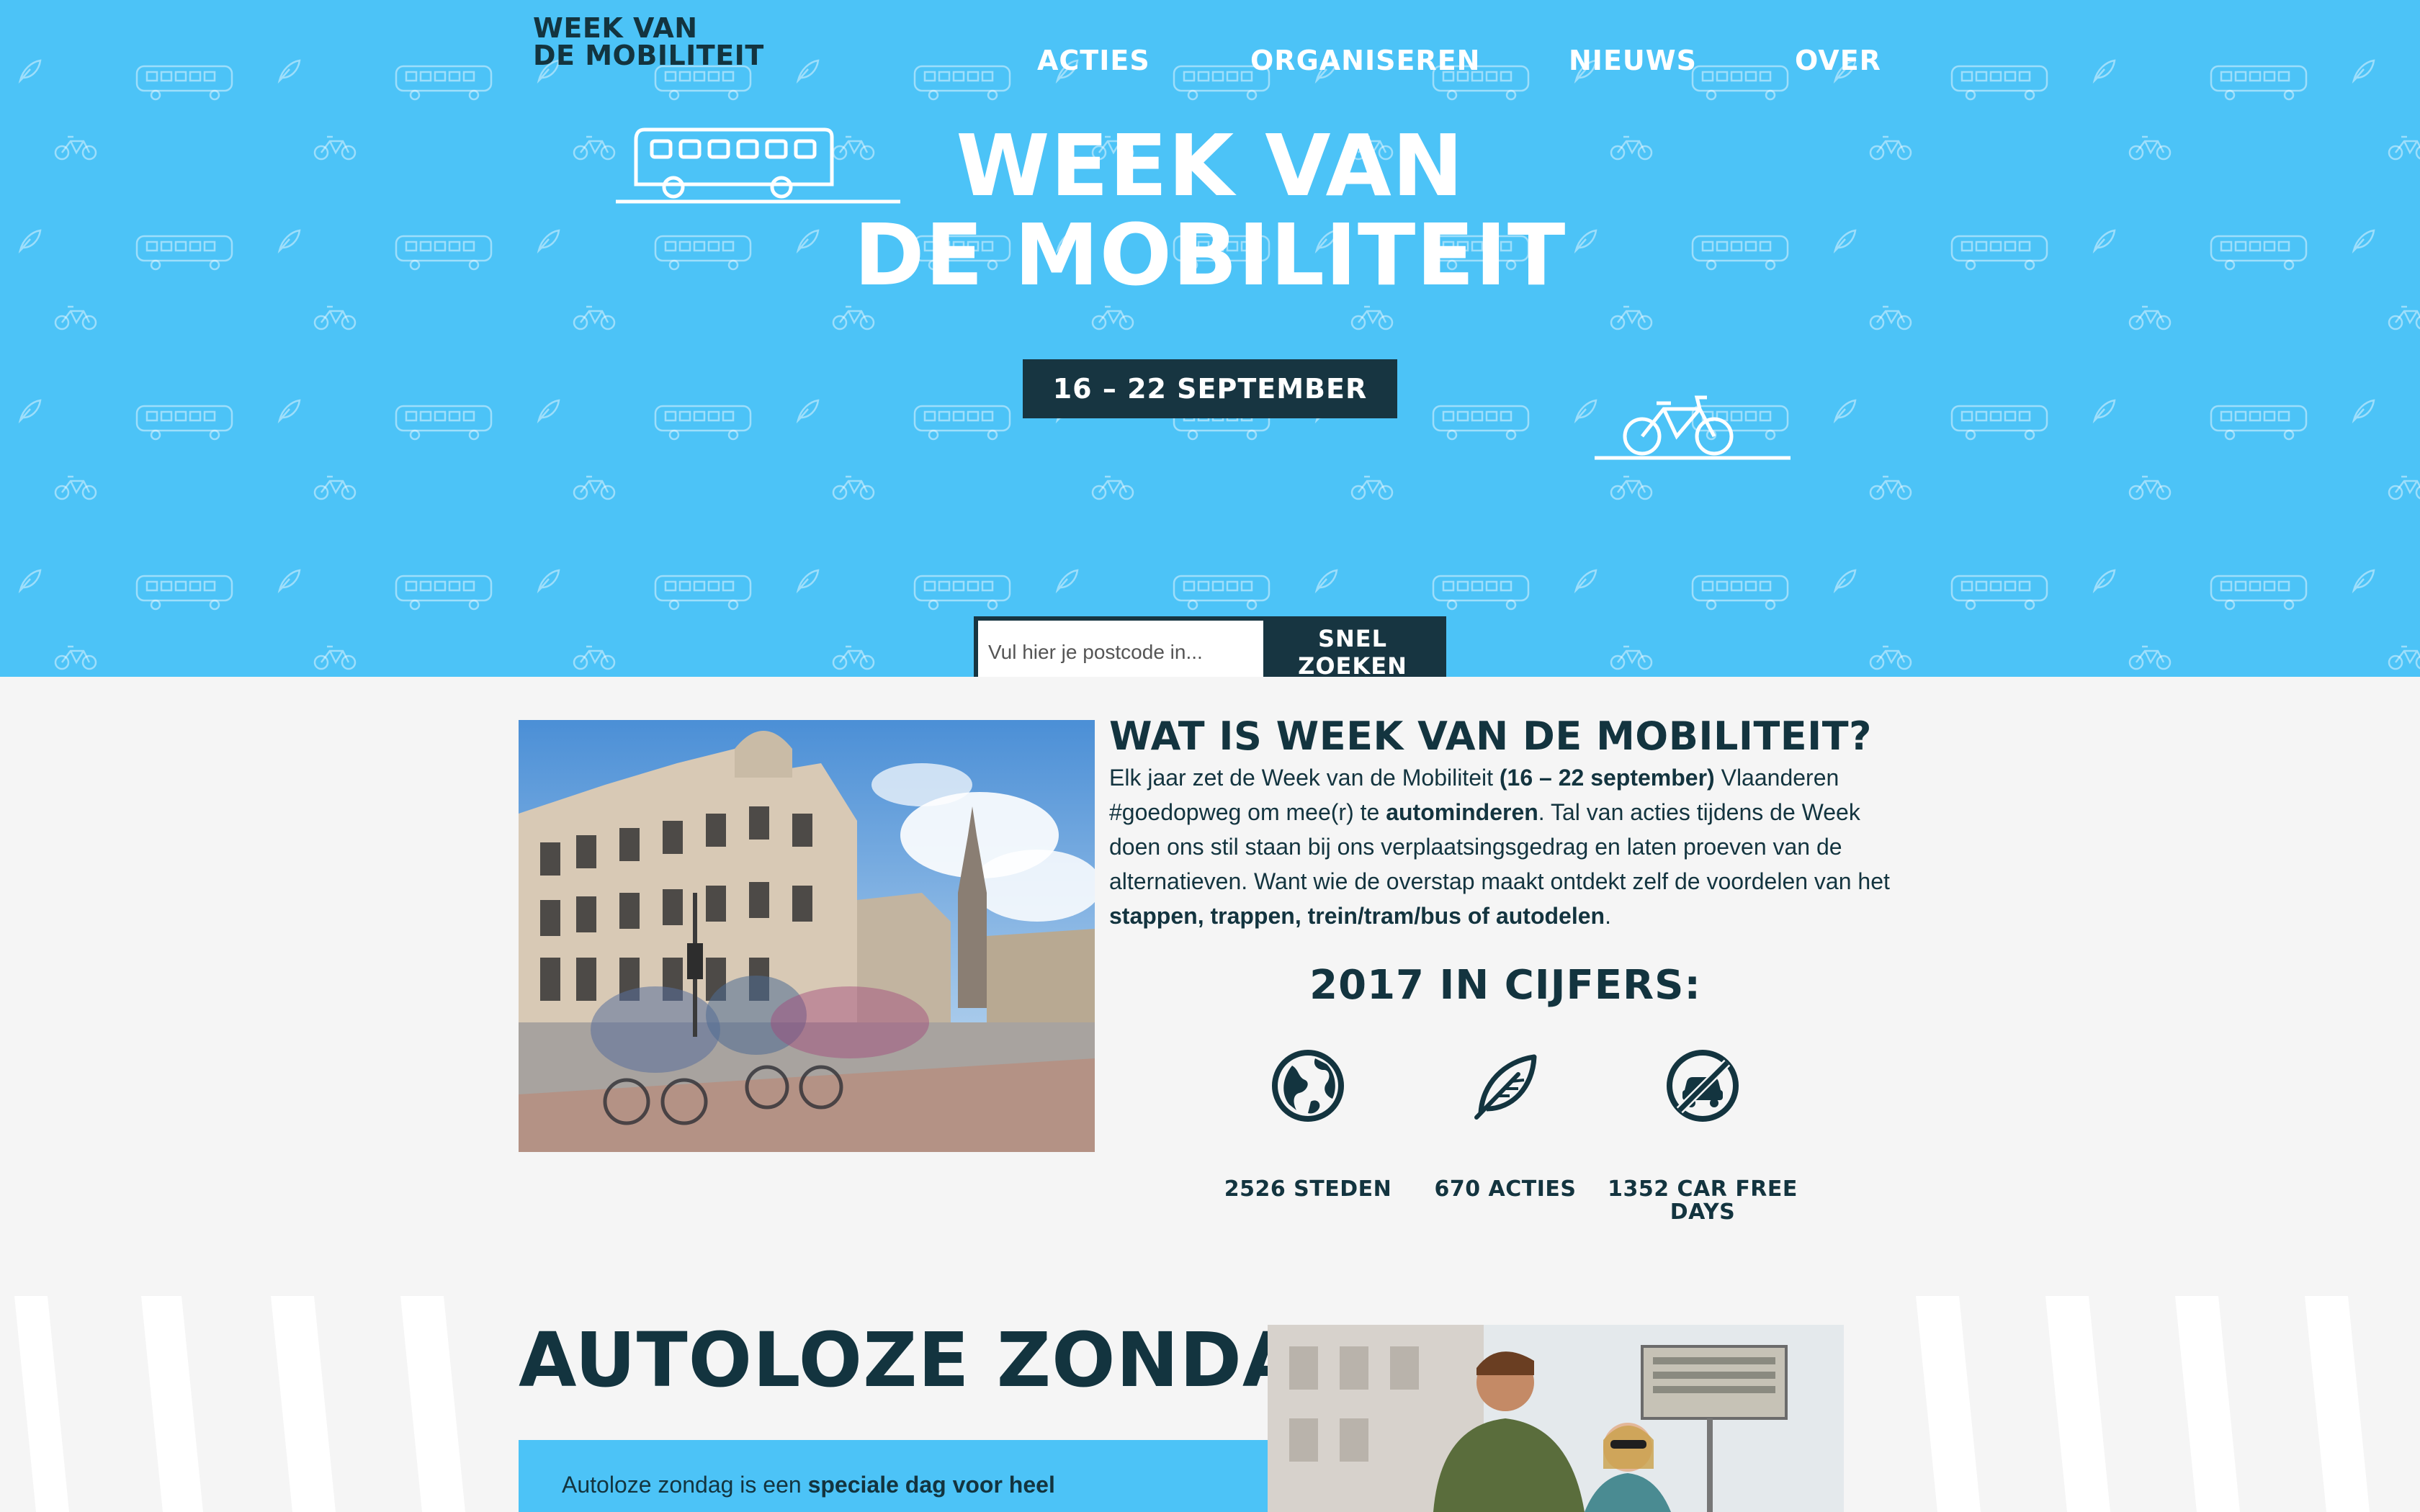 The width and height of the screenshot is (2420, 1512). Describe the element at coordinates (1462, 812) in the screenshot. I see `about-autominderen-bold: autominderen` at that location.